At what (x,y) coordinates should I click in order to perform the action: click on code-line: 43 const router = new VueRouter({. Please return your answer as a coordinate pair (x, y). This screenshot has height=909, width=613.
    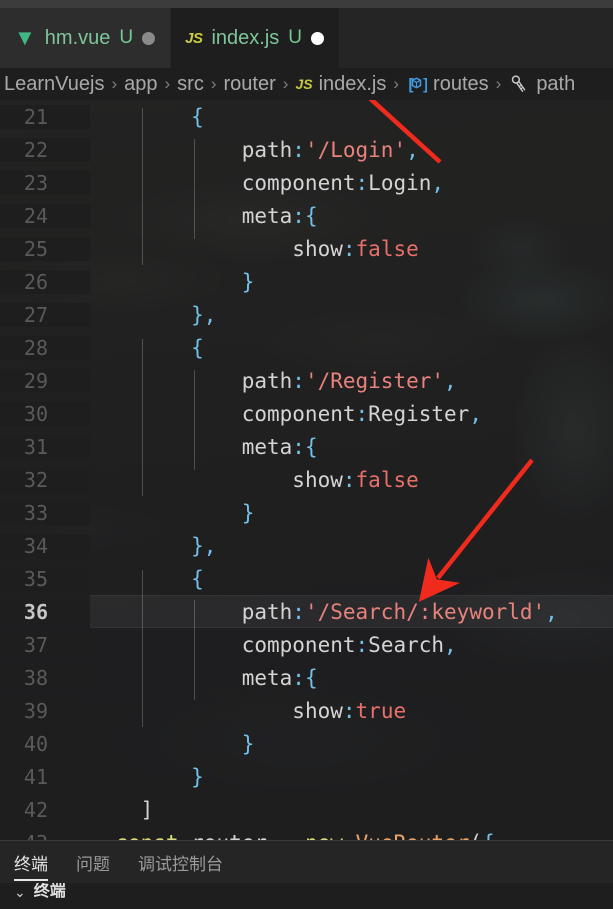
    Looking at the image, I should click on (306, 833).